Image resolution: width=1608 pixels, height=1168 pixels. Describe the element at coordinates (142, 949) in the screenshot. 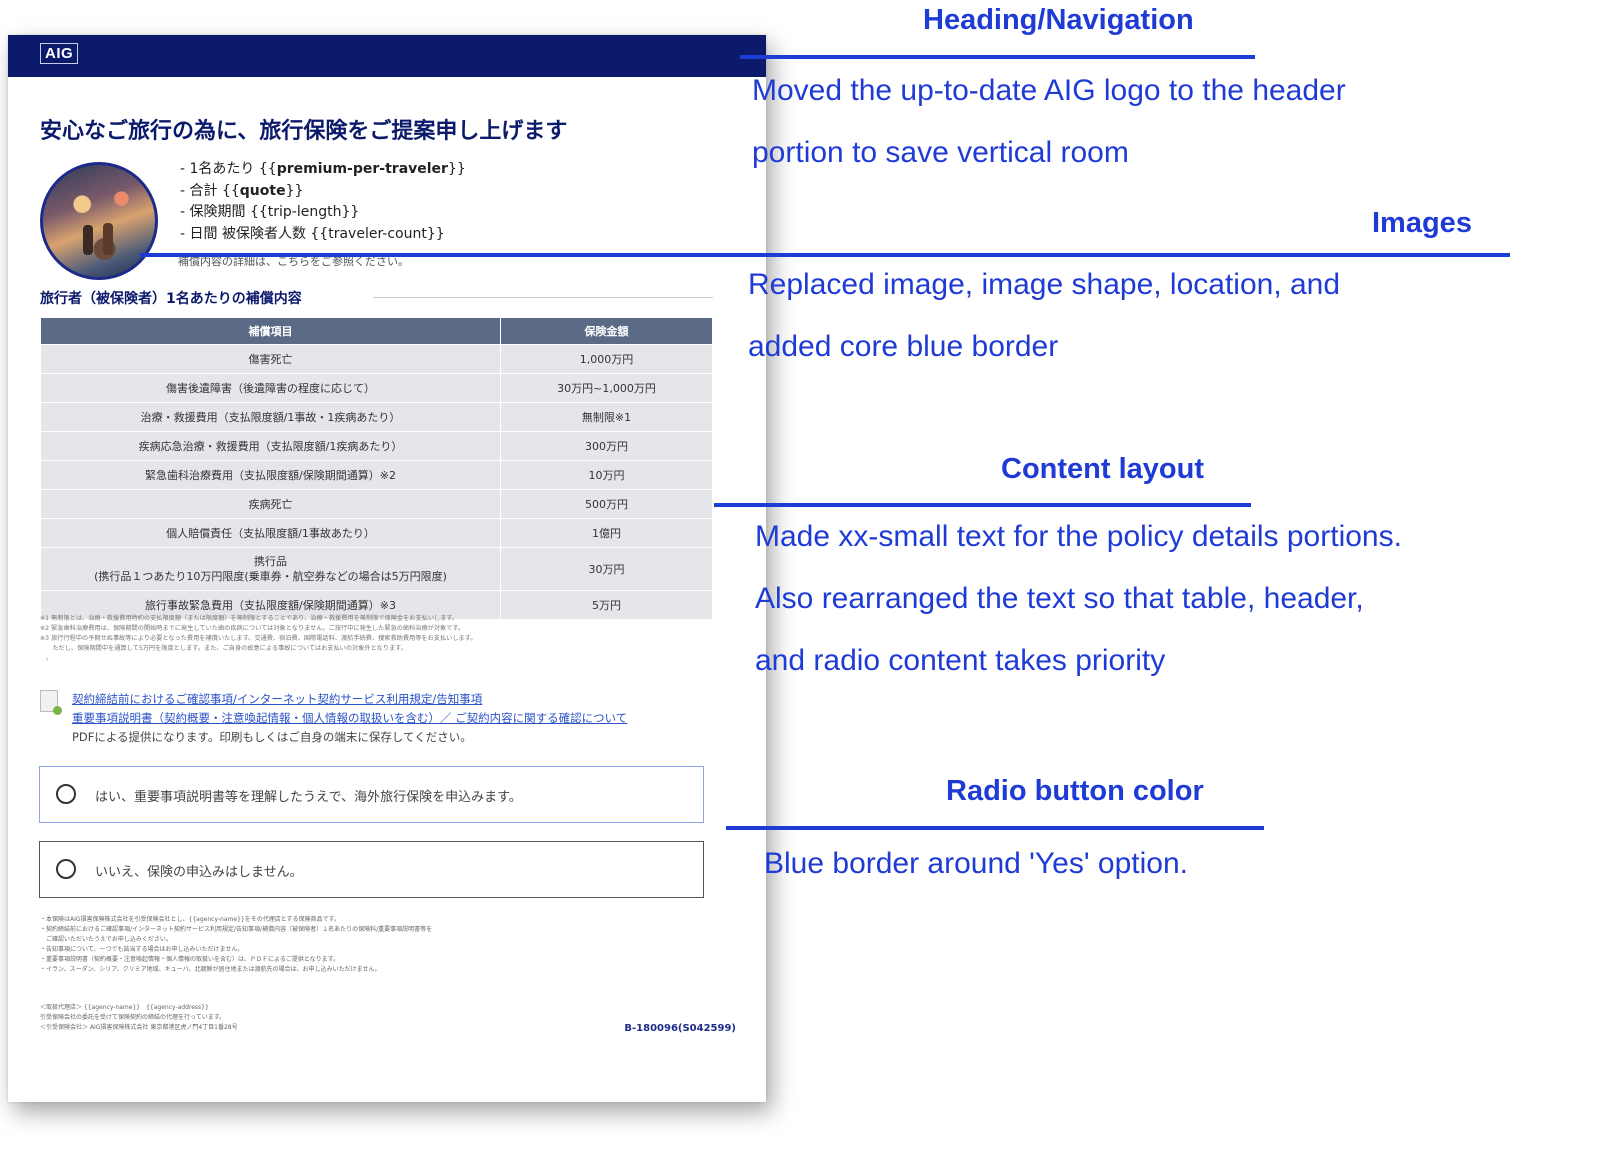

I see `fine-print-line: ・告知事項について、一つでも該当する場合はお申し込みいただけません。` at that location.